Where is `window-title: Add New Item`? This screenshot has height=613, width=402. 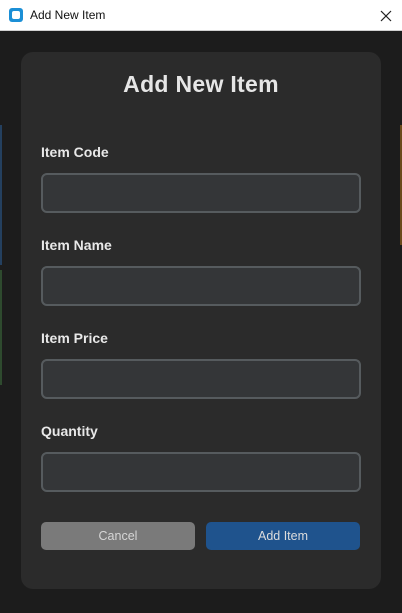 window-title: Add New Item is located at coordinates (68, 15).